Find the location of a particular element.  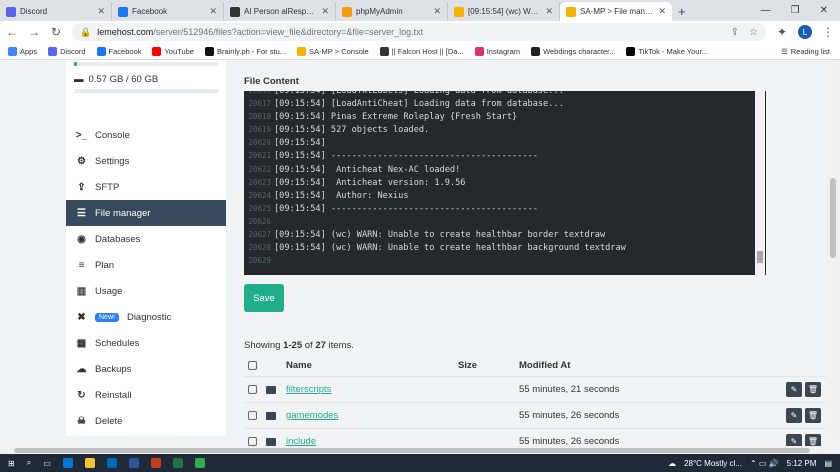

select-all-checkbox is located at coordinates (252, 365).